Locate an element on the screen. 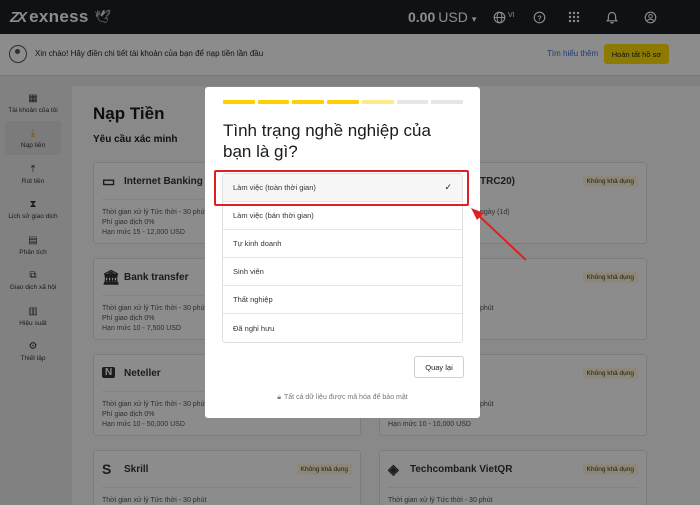 This screenshot has width=700, height=505. option-student: Sinh viên is located at coordinates (342, 272).